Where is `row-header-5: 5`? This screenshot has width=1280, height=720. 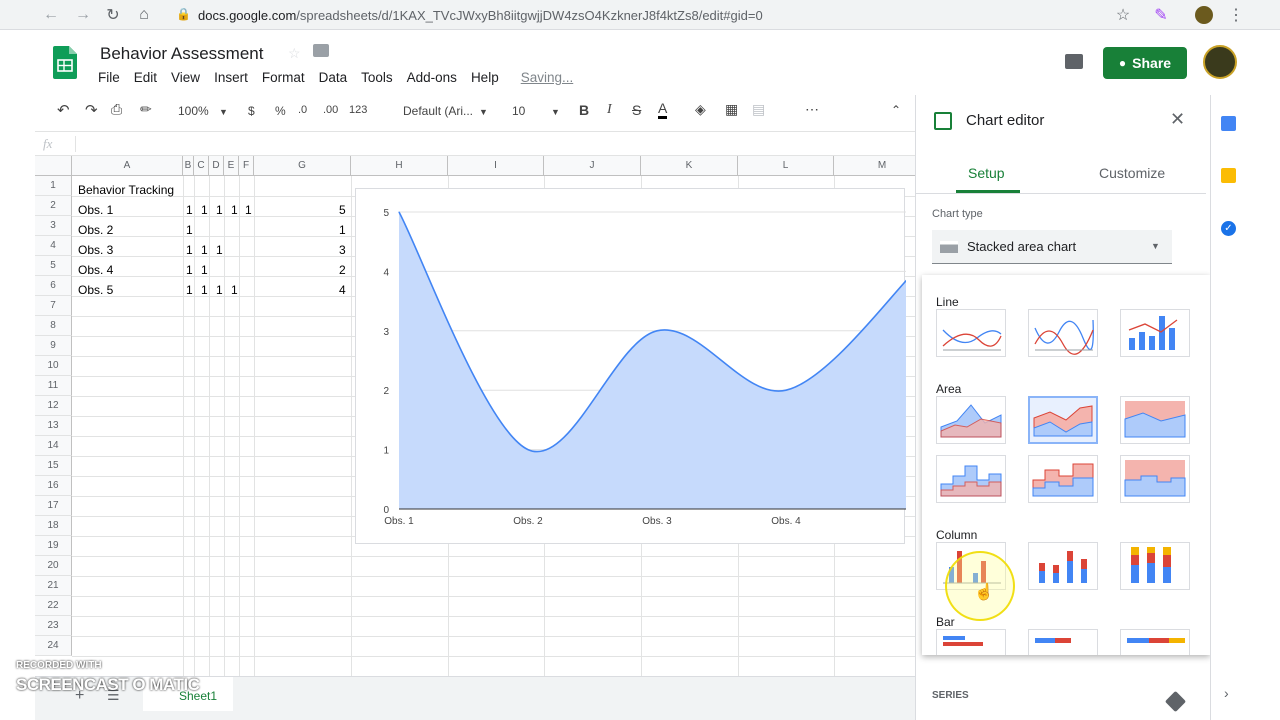
row-header-5: 5 is located at coordinates (53, 266).